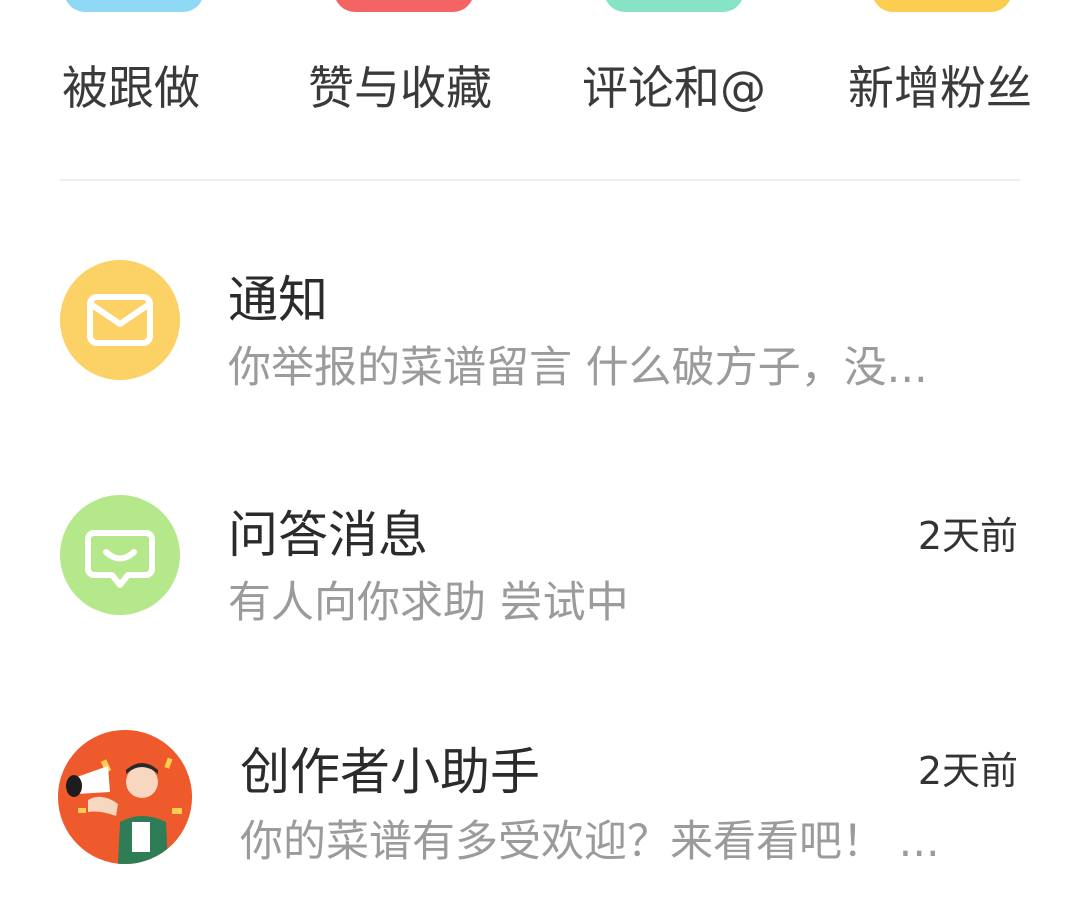  Describe the element at coordinates (131, 88) in the screenshot. I see `tab-follow-label: 被跟做` at that location.